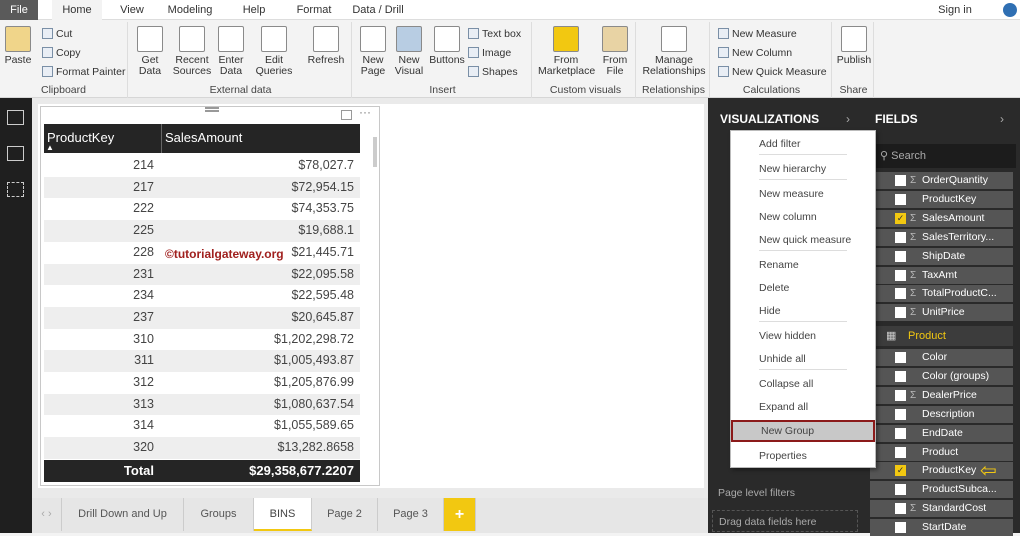 The height and width of the screenshot is (536, 1020). What do you see at coordinates (202, 209) in the screenshot?
I see `table-row: 222 $74,353.75` at bounding box center [202, 209].